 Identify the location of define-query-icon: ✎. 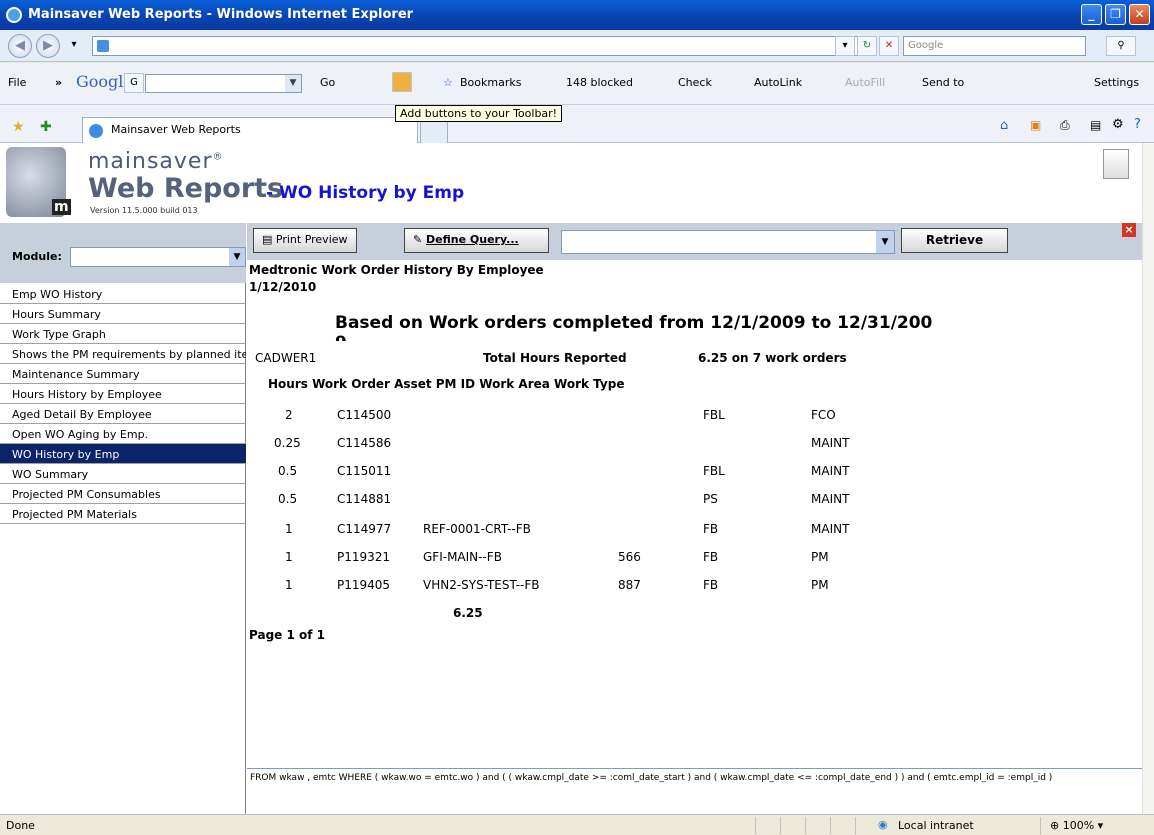
(420, 239).